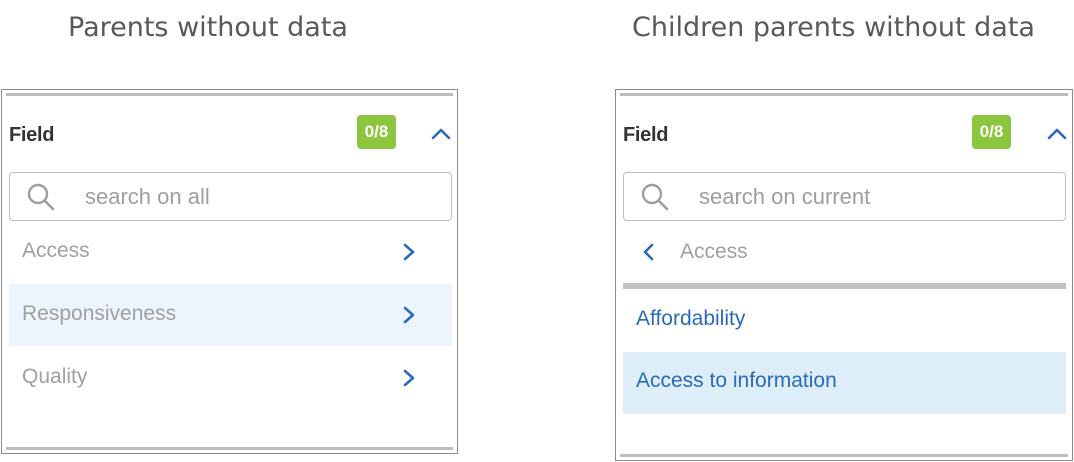  Describe the element at coordinates (736, 380) in the screenshot. I see `child-item-label: Access to information` at that location.